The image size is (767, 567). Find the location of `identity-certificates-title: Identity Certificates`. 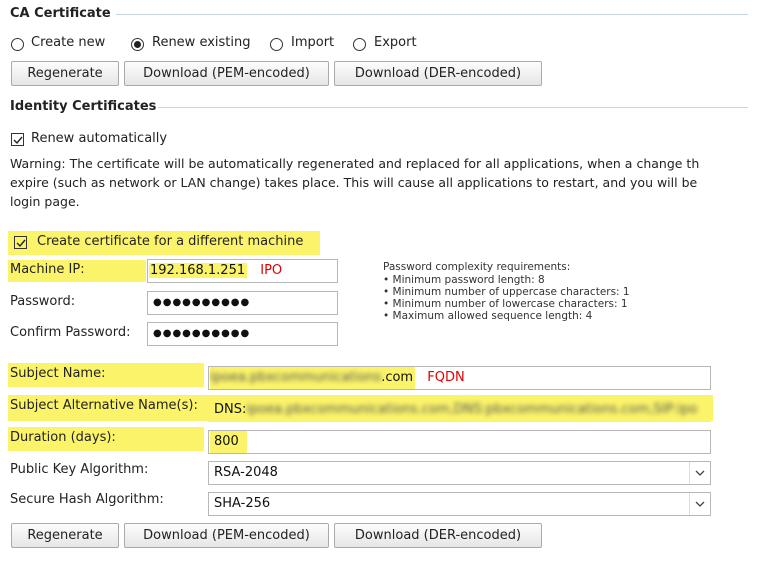

identity-certificates-title: Identity Certificates is located at coordinates (83, 106).